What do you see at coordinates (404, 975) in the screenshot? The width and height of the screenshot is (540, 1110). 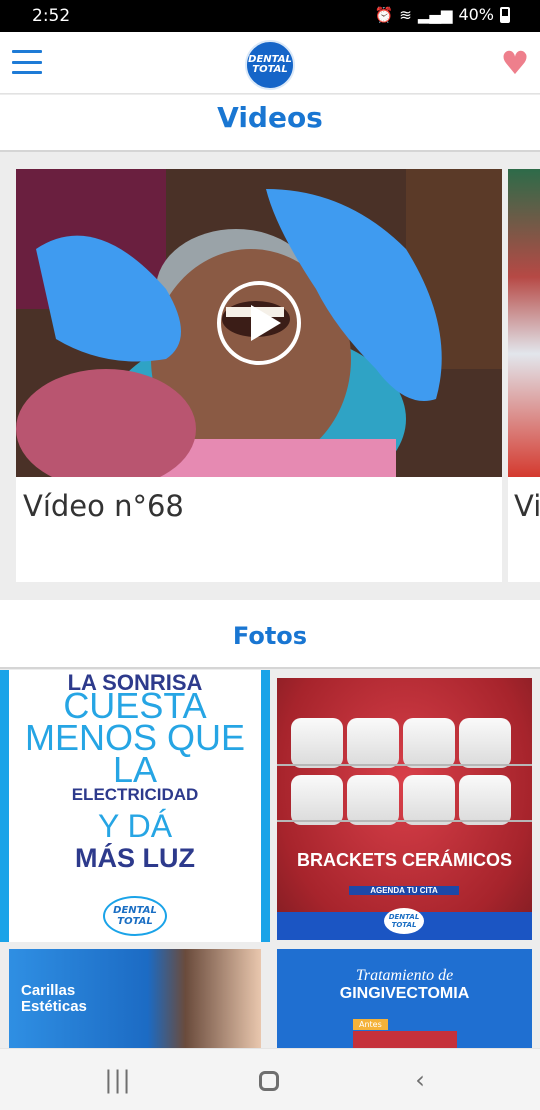 I see `photo-text: Tratamiento de` at bounding box center [404, 975].